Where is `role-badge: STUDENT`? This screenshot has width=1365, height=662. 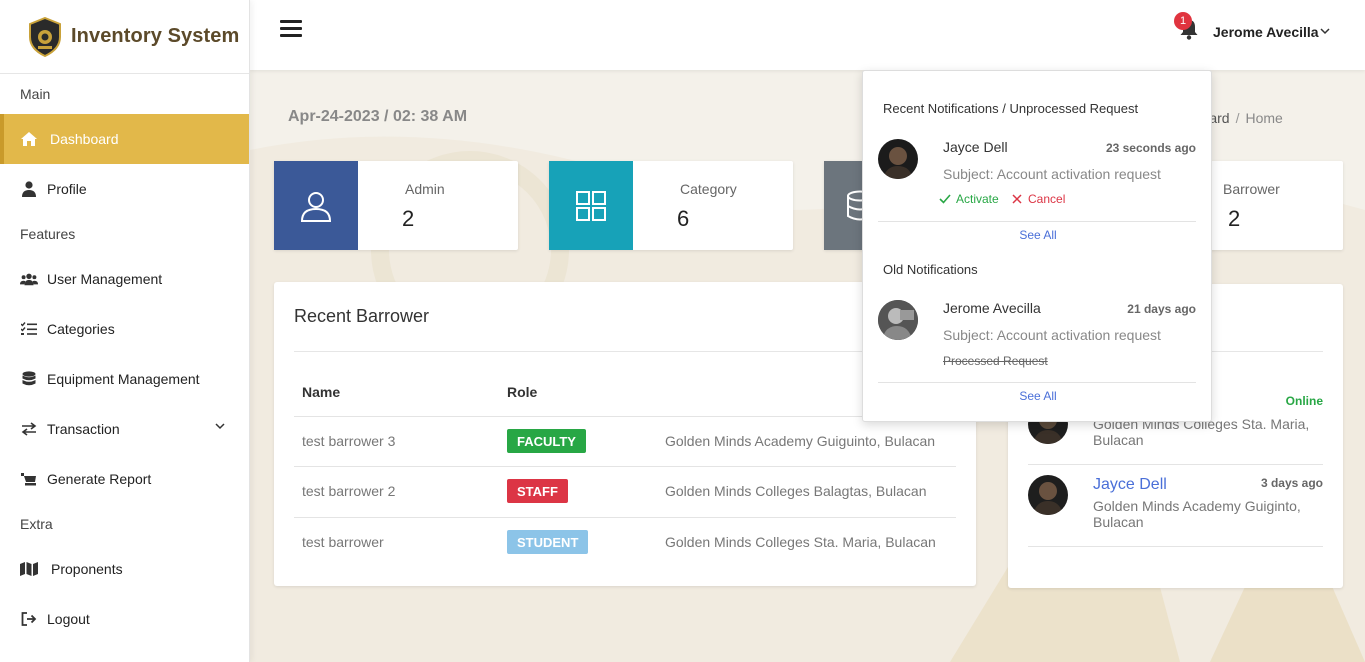 role-badge: STUDENT is located at coordinates (548, 542).